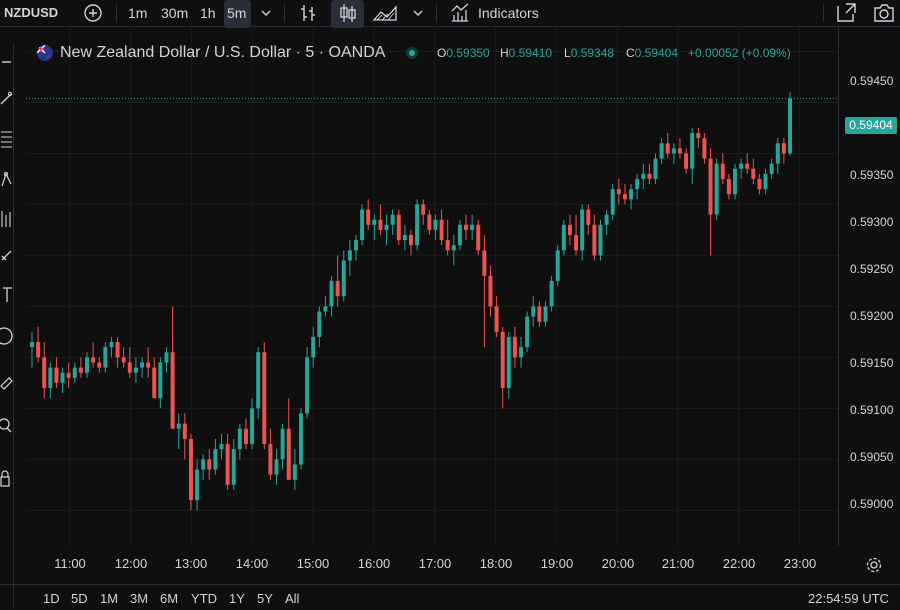 The height and width of the screenshot is (610, 900). Describe the element at coordinates (656, 53) in the screenshot. I see `ohlc-close-value: 0.59404` at that location.